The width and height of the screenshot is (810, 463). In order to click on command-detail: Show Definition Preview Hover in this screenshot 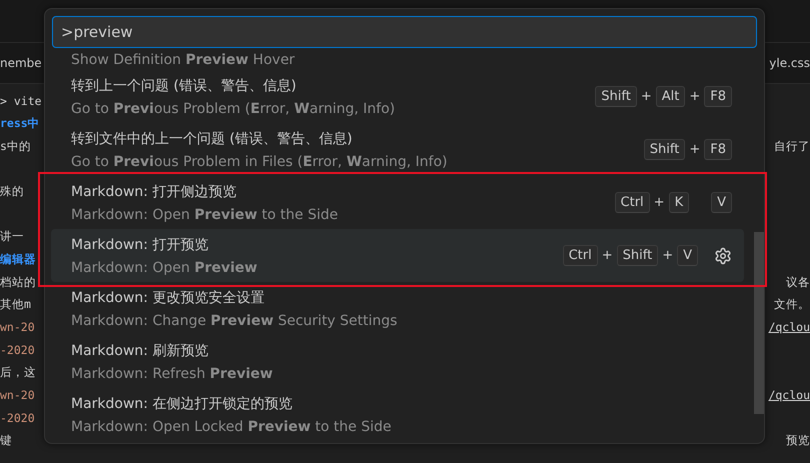, I will do `click(183, 60)`.